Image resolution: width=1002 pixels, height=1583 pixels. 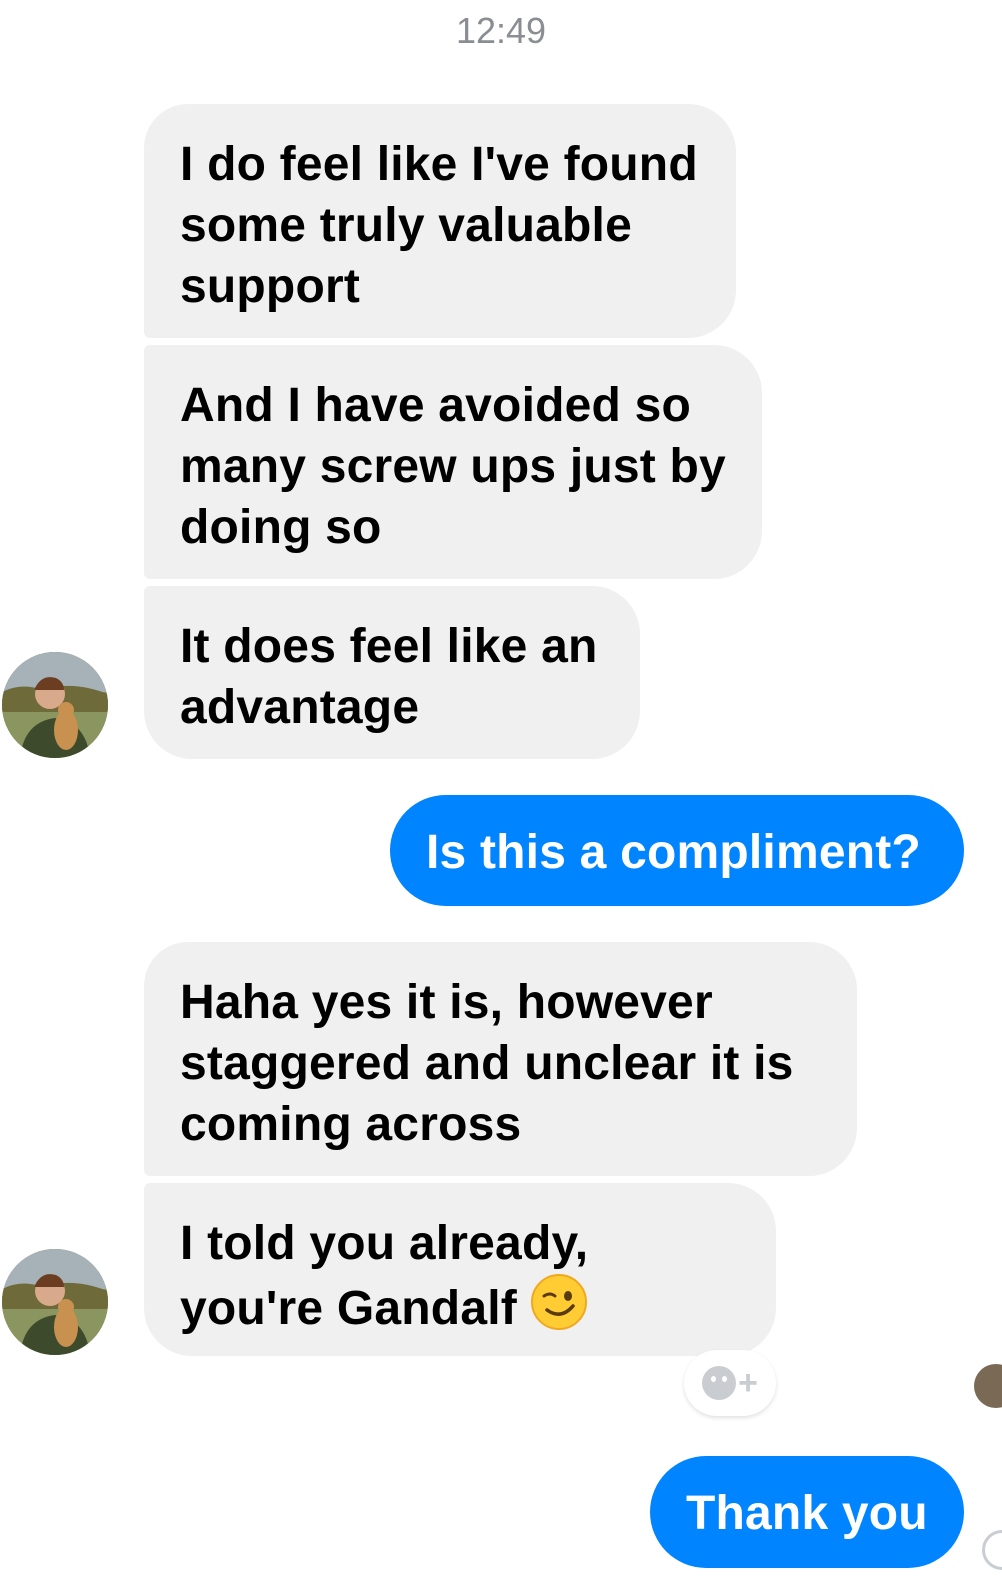 What do you see at coordinates (384, 1276) in the screenshot?
I see `message-text: I told you already, you're Gandalf` at bounding box center [384, 1276].